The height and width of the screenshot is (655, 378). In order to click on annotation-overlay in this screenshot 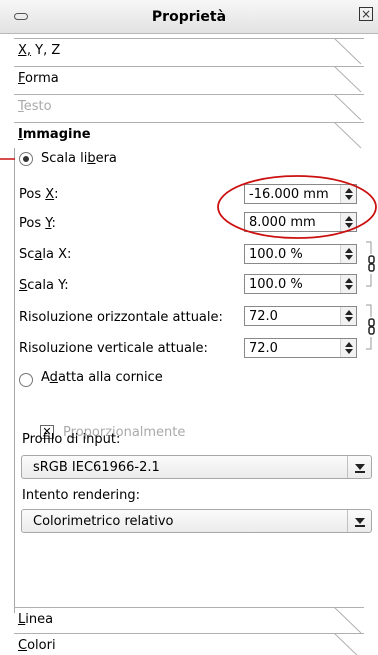, I will do `click(188, 198)`.